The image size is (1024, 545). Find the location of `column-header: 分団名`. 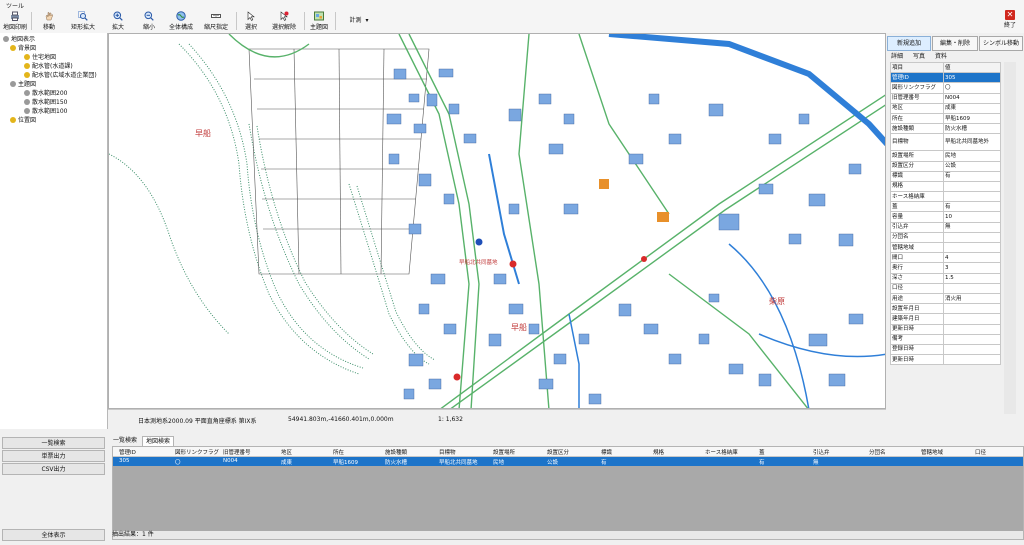

column-header: 分団名 is located at coordinates (877, 452).